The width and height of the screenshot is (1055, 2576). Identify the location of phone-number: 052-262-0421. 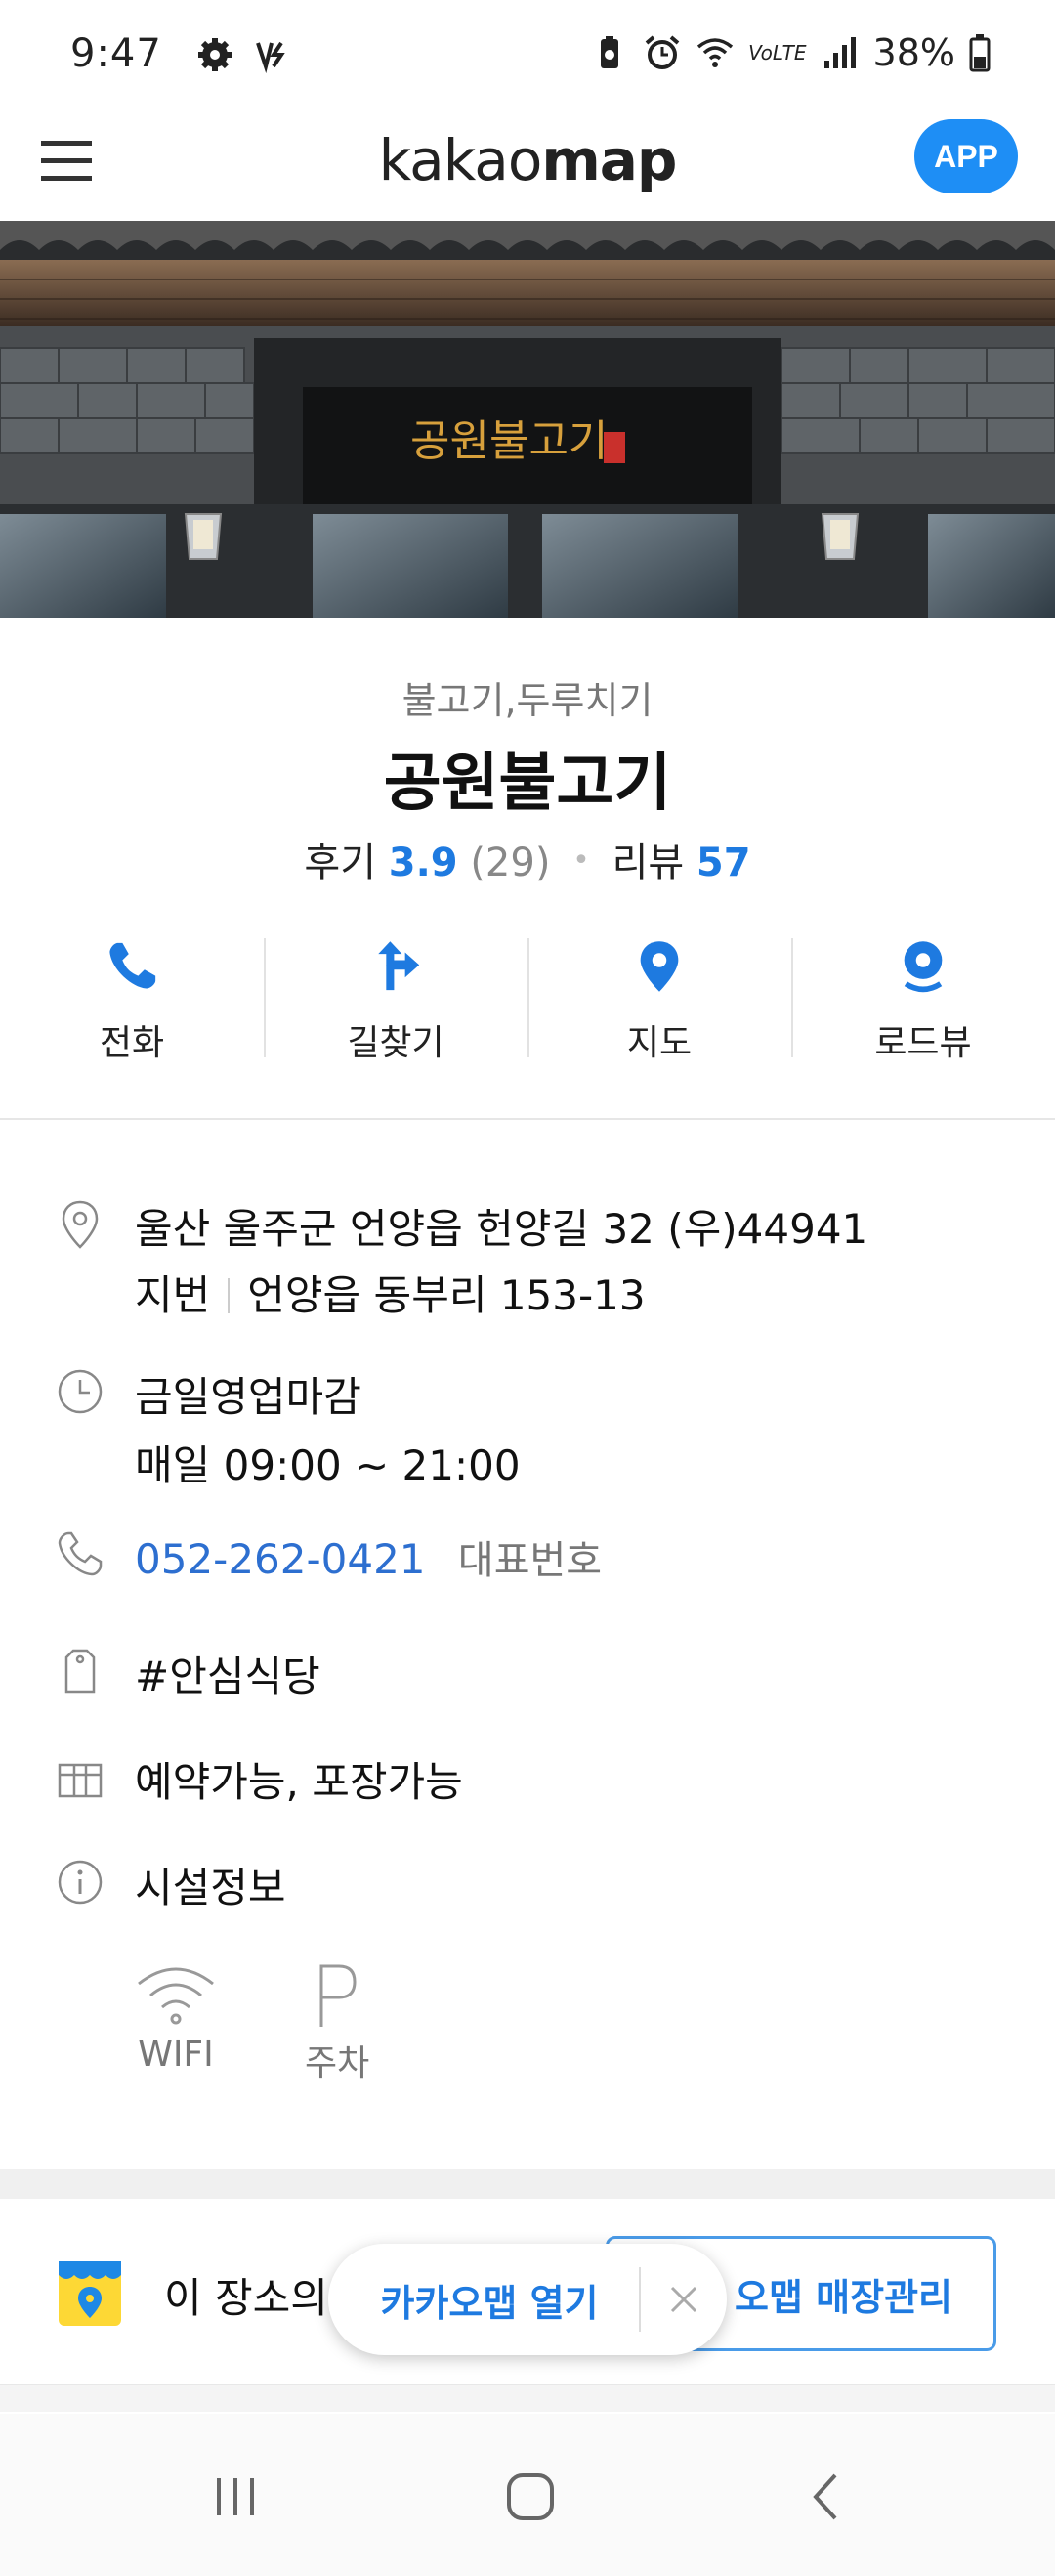
(280, 1559).